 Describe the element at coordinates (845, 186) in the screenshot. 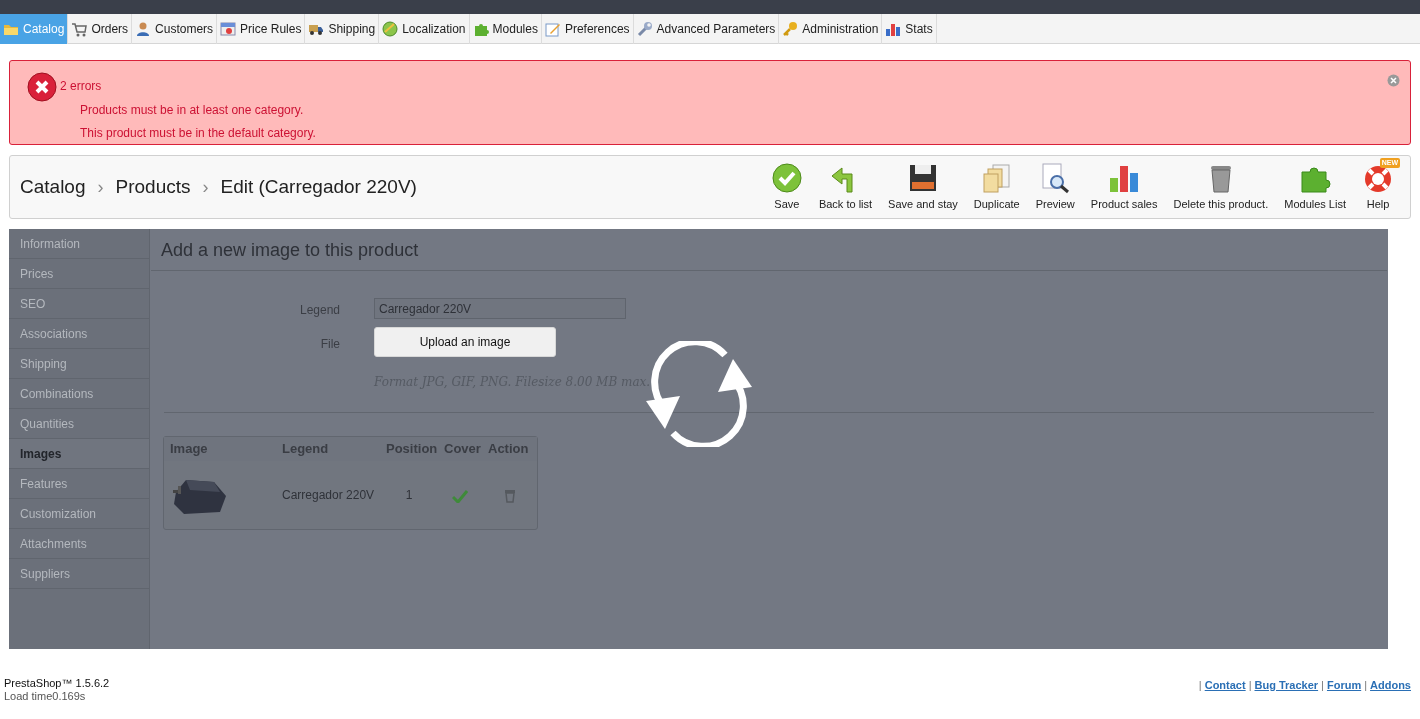

I see `toolbar-button: Back to list` at that location.